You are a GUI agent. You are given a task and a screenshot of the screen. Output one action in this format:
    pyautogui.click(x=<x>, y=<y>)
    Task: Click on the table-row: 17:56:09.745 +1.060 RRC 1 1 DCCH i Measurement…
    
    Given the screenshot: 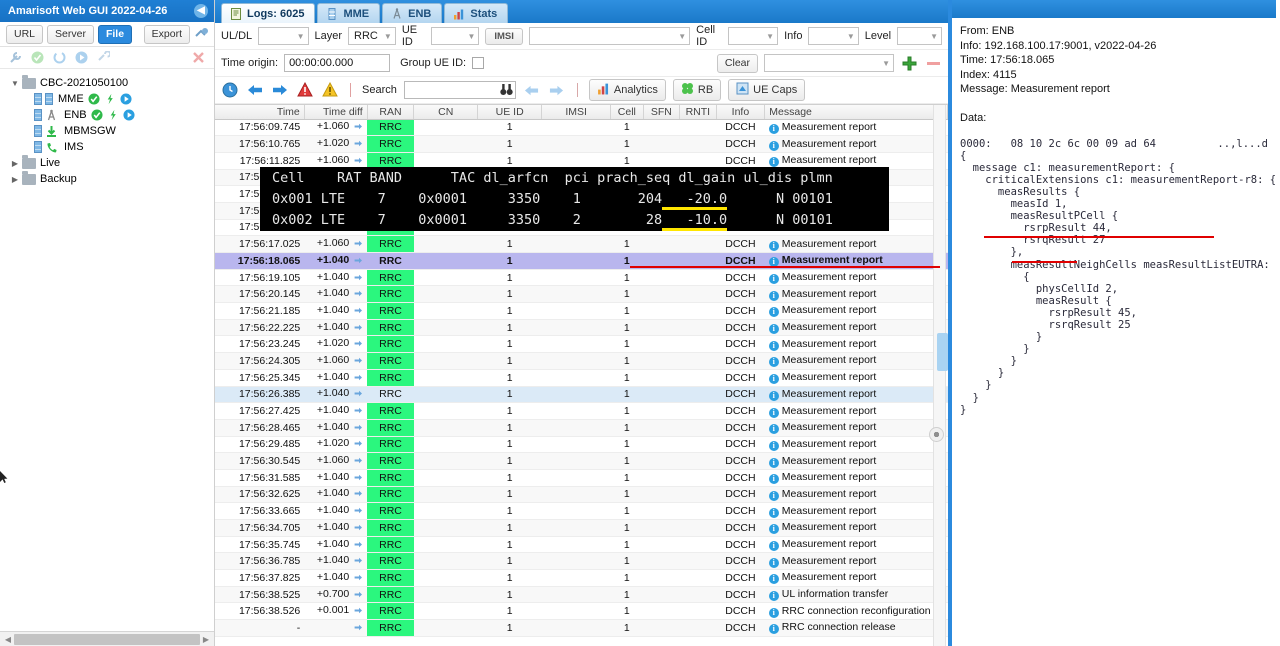 What is the action you would take?
    pyautogui.click(x=581, y=128)
    